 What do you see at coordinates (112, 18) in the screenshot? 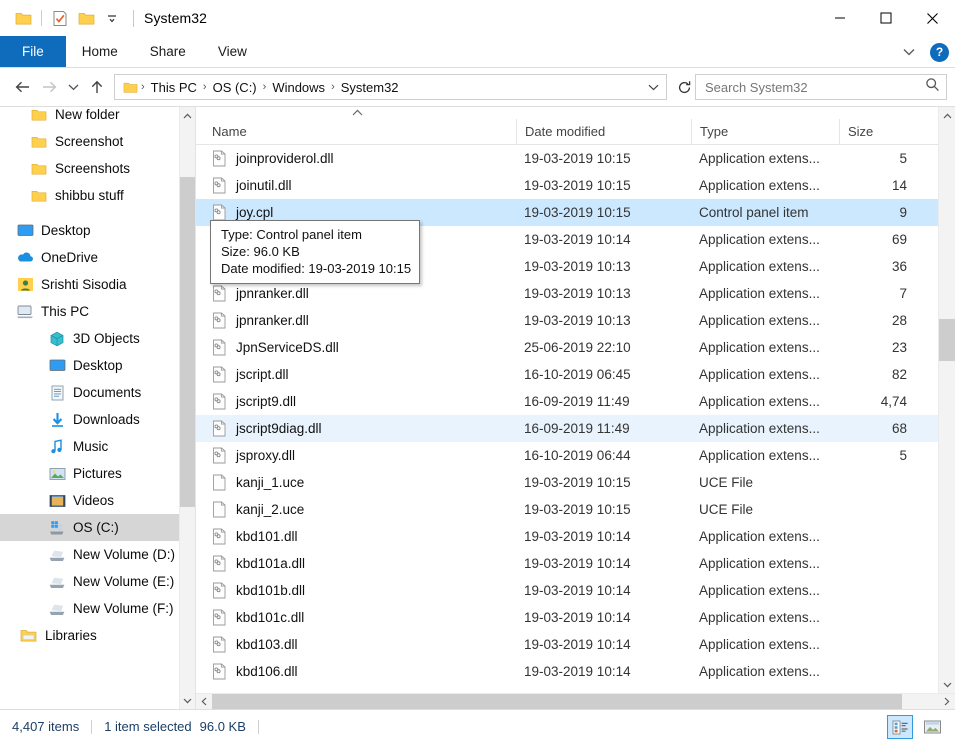
I see `customize-dropdown-icon` at bounding box center [112, 18].